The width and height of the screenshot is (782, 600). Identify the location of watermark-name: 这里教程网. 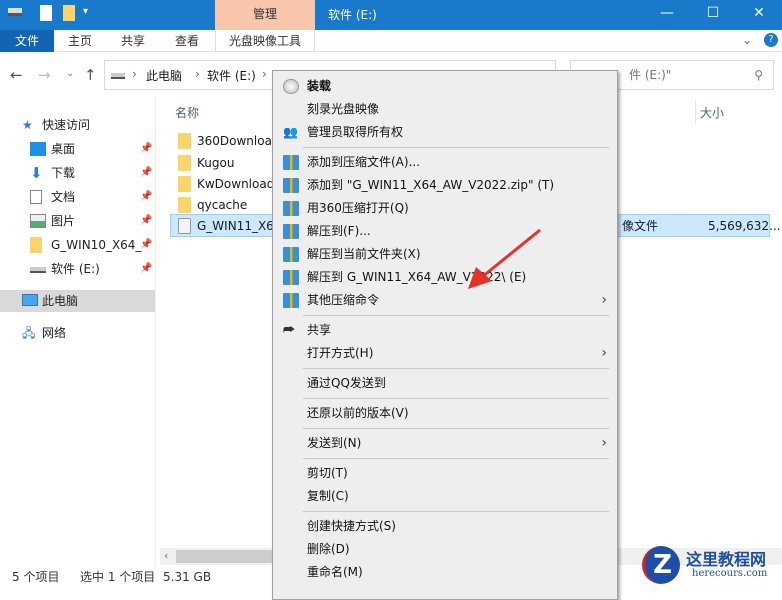
(726, 559).